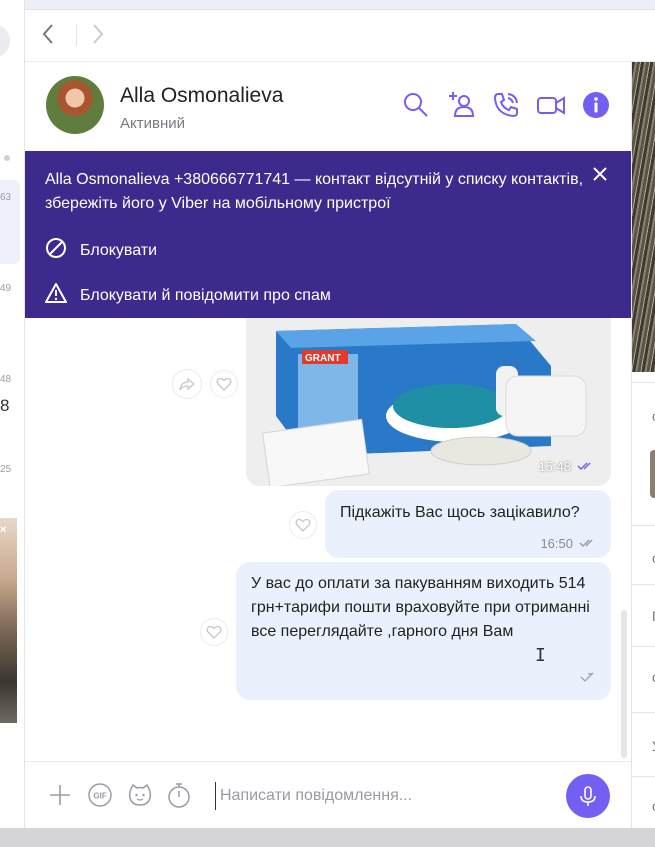 The image size is (655, 847). I want to click on outgoing-message: Підкажіть Вас щось зацікавило? 16:50, so click(468, 524).